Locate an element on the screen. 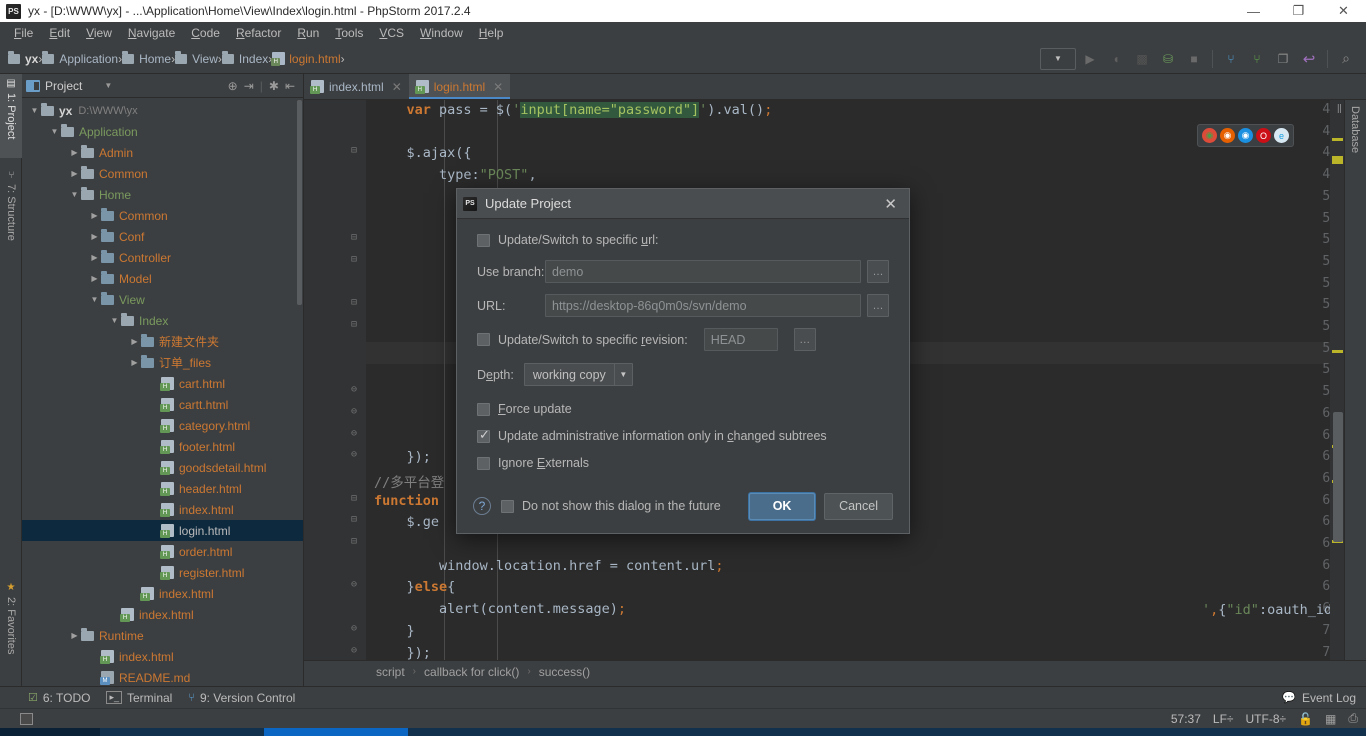  tree-row: header.html is located at coordinates (162, 488).